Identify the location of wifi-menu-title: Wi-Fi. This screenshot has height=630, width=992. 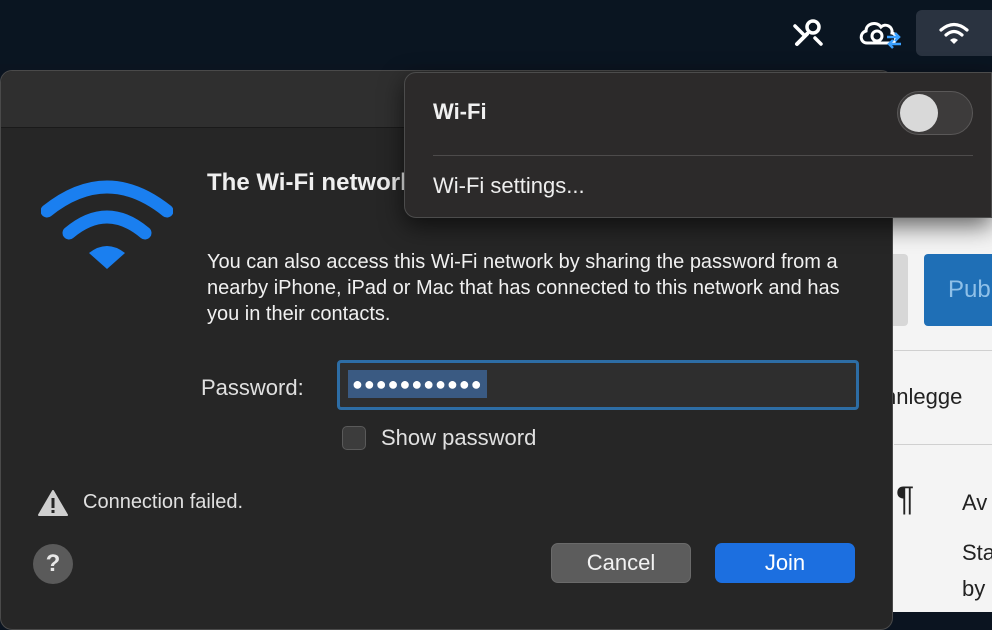
(460, 111).